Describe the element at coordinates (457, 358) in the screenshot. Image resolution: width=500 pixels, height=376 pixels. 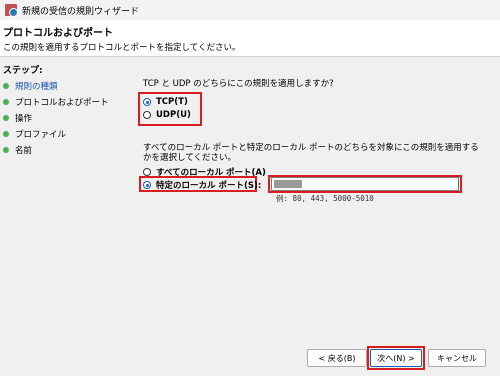
I see `cancel-button: キャンセル` at that location.